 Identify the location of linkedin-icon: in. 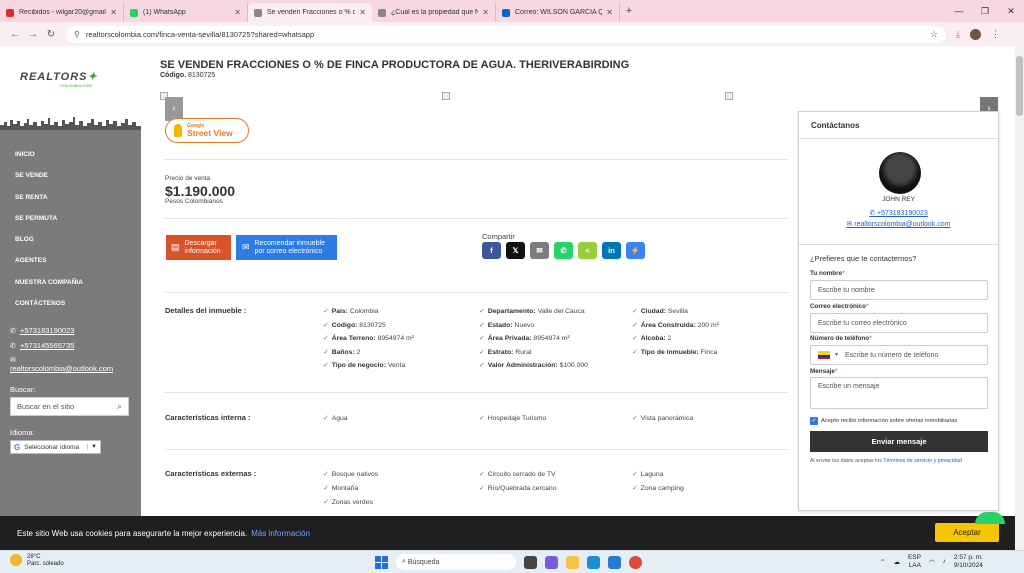
(611, 250).